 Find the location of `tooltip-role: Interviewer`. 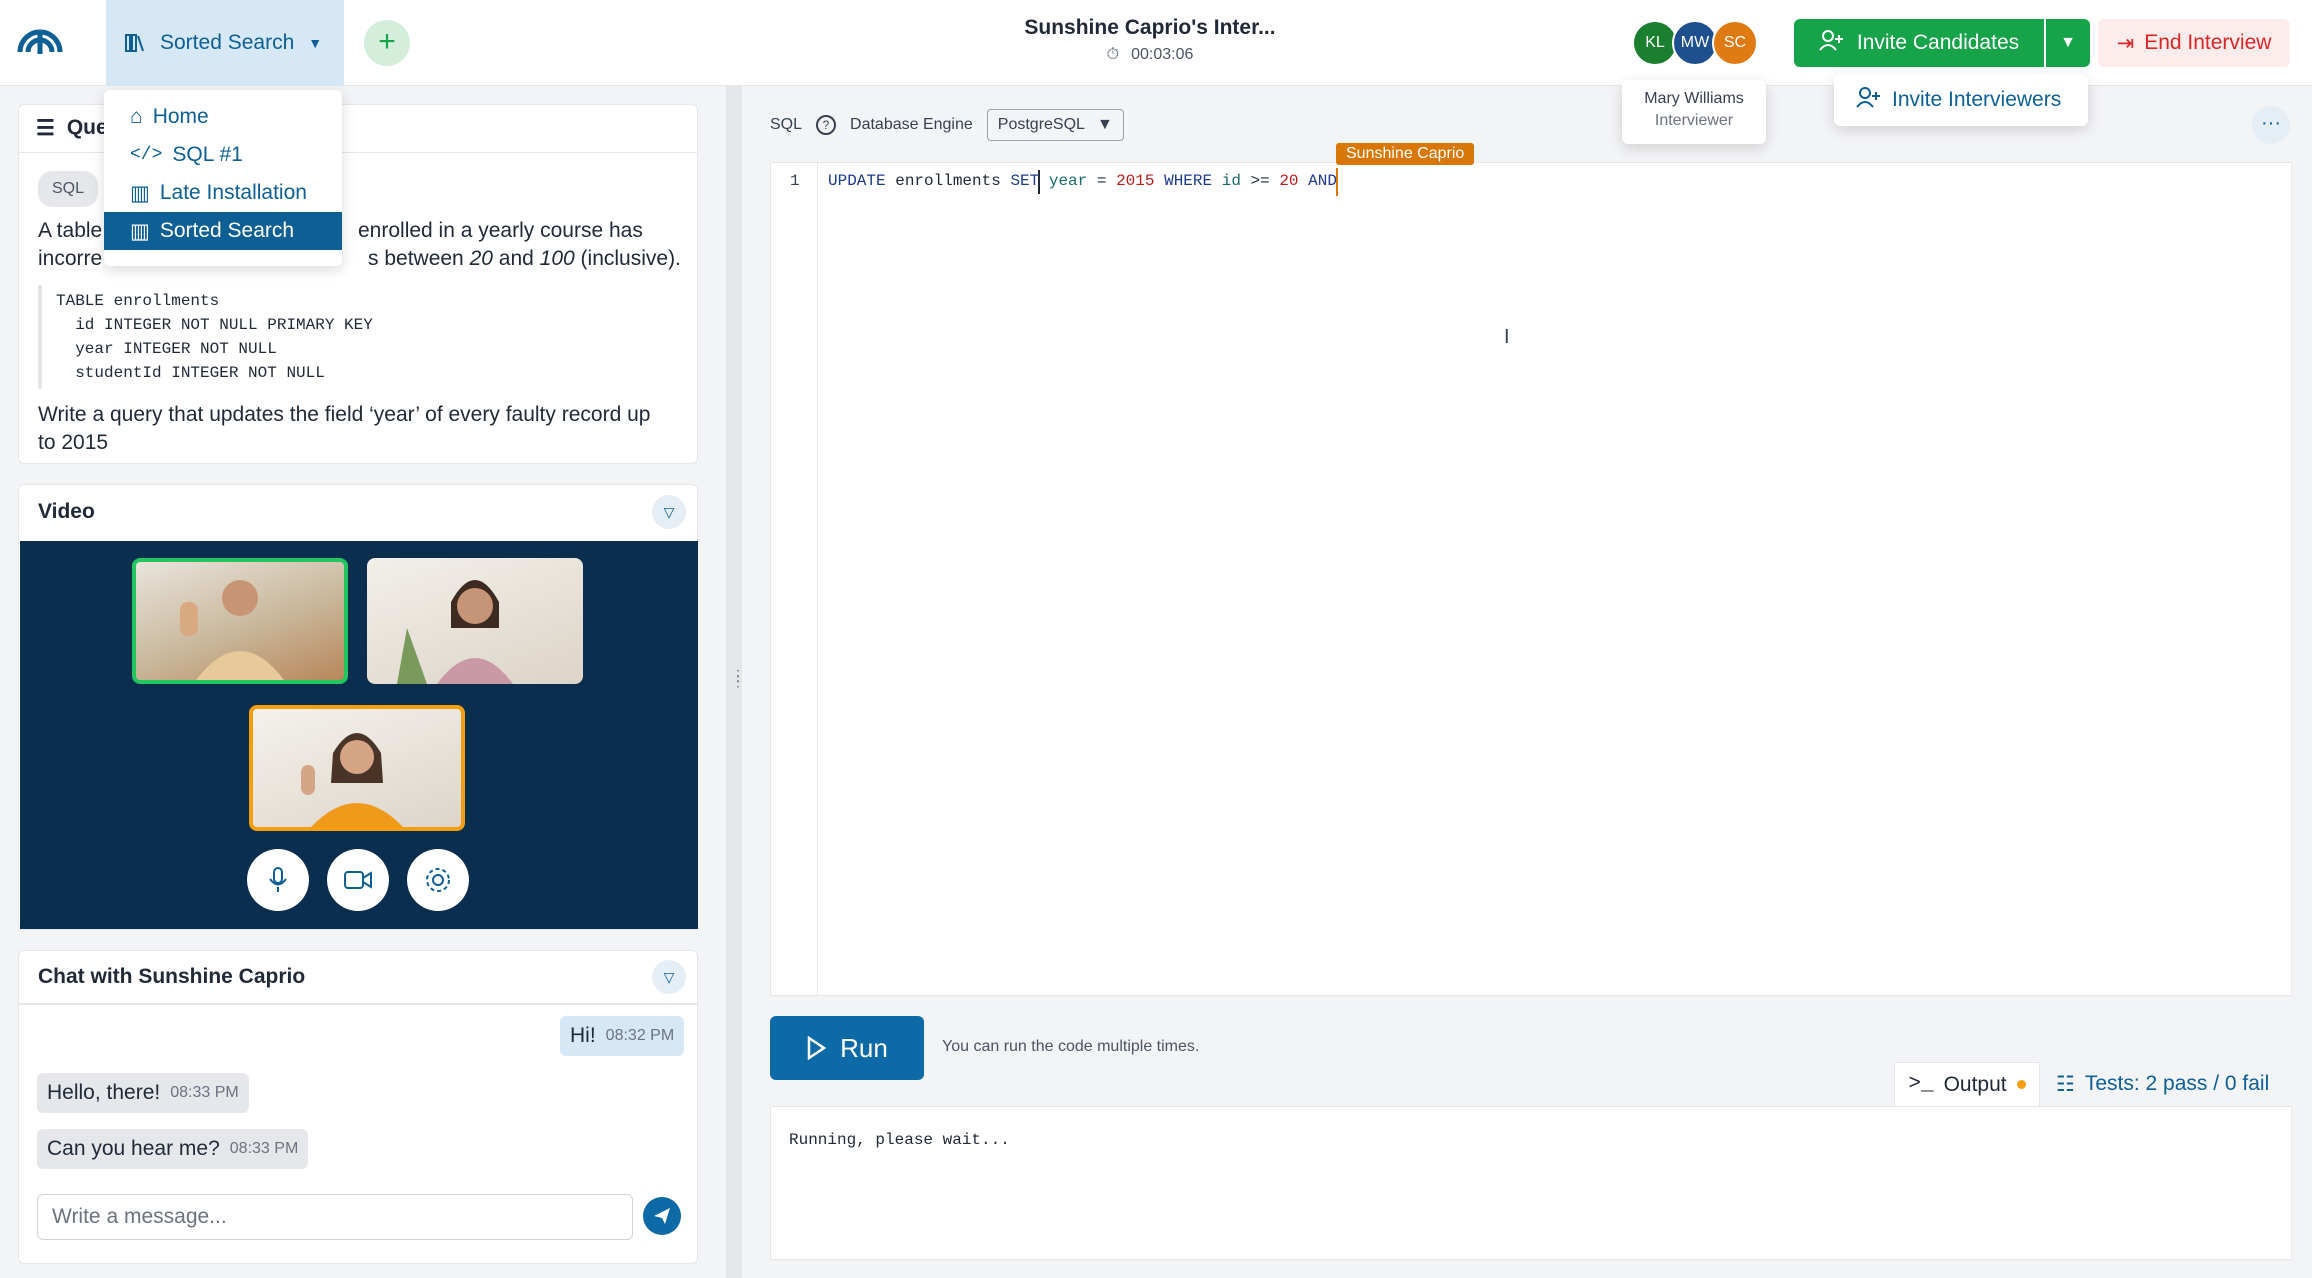

tooltip-role: Interviewer is located at coordinates (1694, 120).